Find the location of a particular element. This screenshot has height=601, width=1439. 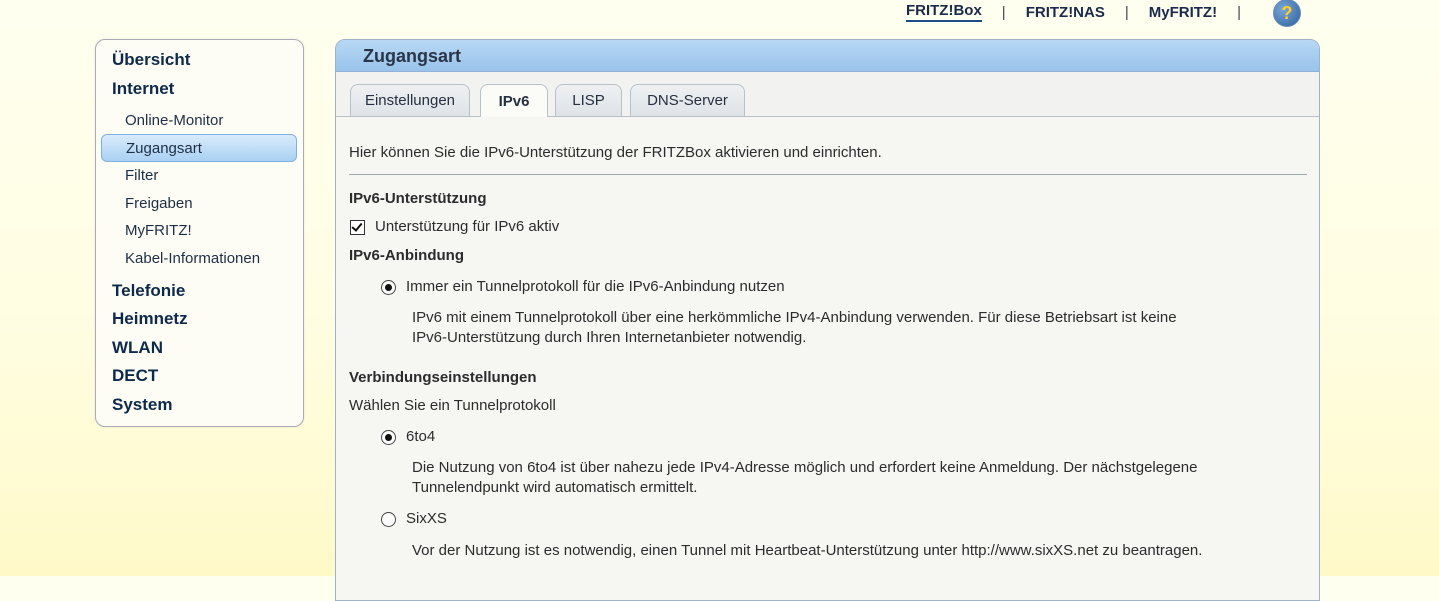

sidebar-item-dect: DECT is located at coordinates (135, 376).